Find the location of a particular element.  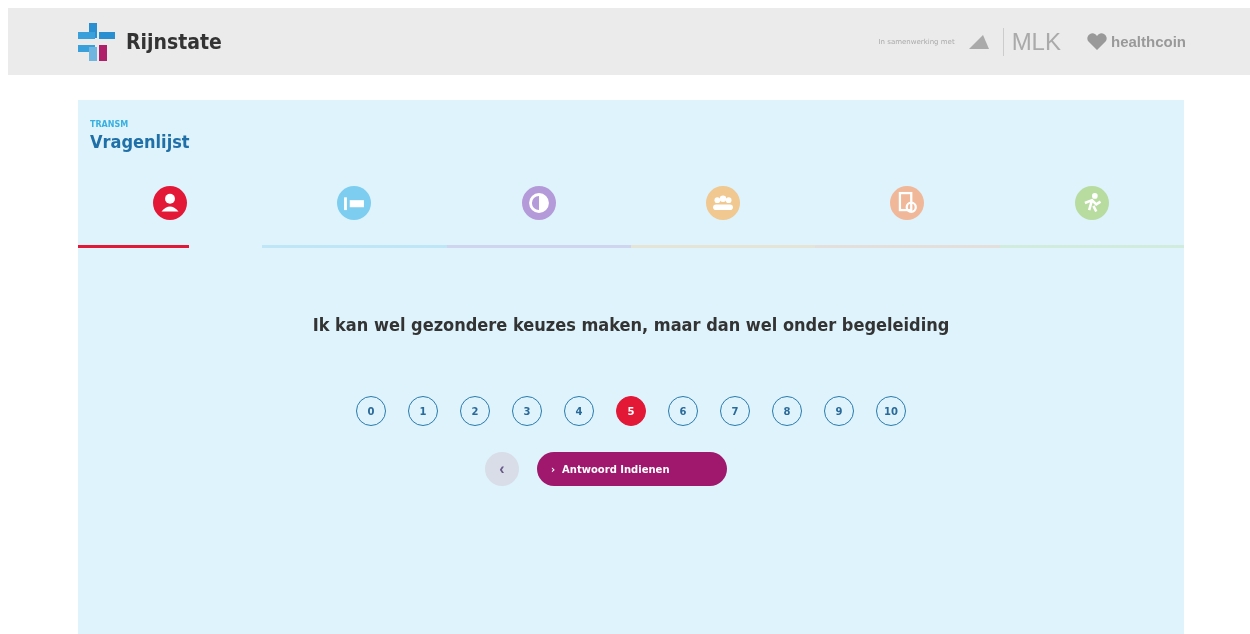

question-text: Ik kan wel gezondere keuzes maken, maar dan wel onder begeleiding is located at coordinates (631, 324).